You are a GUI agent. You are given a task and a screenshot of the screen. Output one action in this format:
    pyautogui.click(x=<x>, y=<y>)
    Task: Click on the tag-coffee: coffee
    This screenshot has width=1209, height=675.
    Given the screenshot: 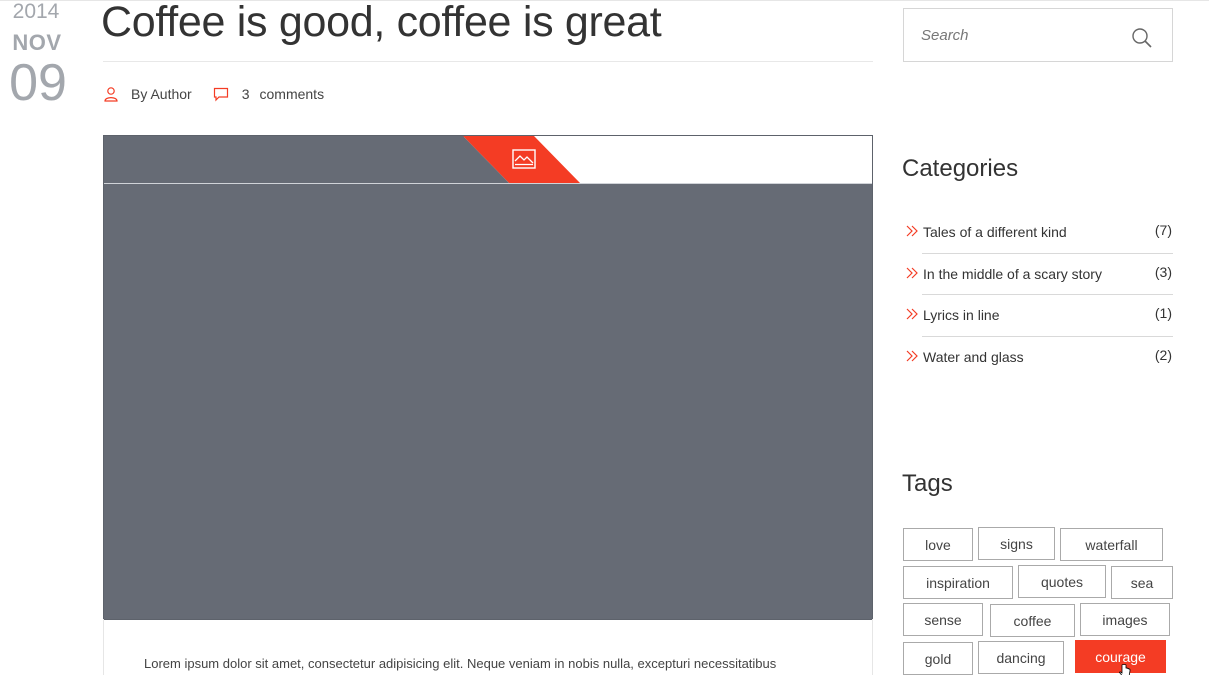 What is the action you would take?
    pyautogui.click(x=1032, y=620)
    